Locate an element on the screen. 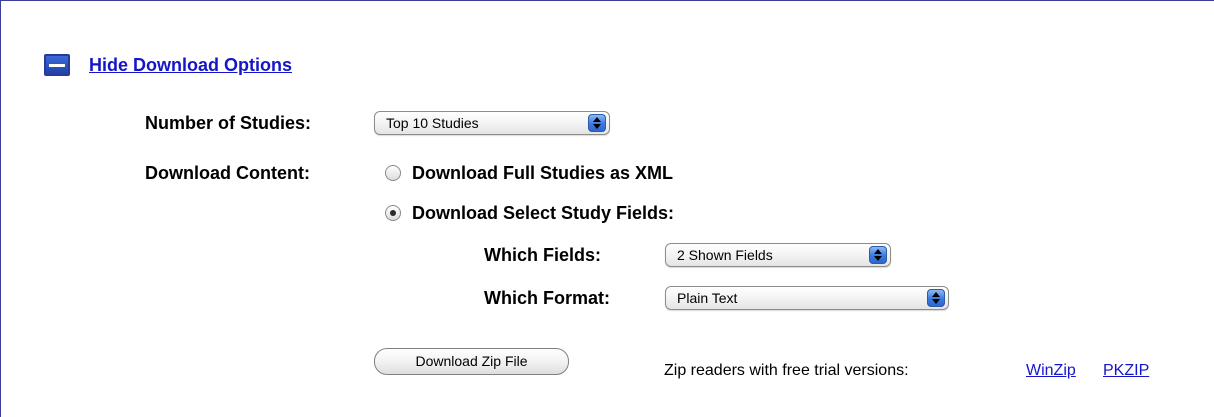 The image size is (1214, 417). number-of-studies-value: Top 10 Studies is located at coordinates (432, 123).